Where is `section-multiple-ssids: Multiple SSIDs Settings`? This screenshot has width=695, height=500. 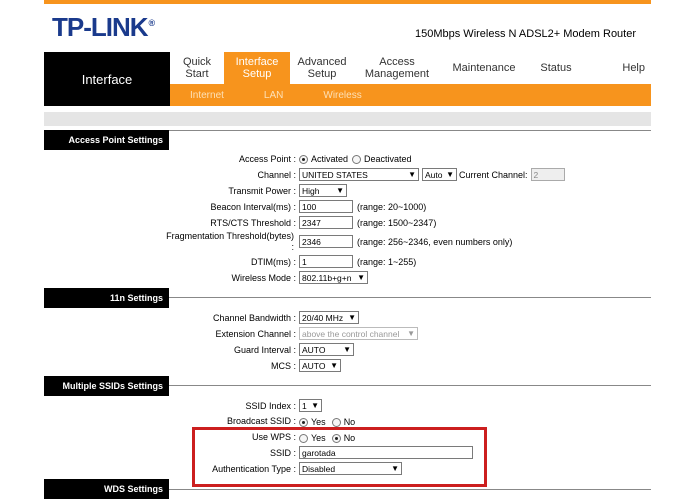 section-multiple-ssids: Multiple SSIDs Settings is located at coordinates (106, 386).